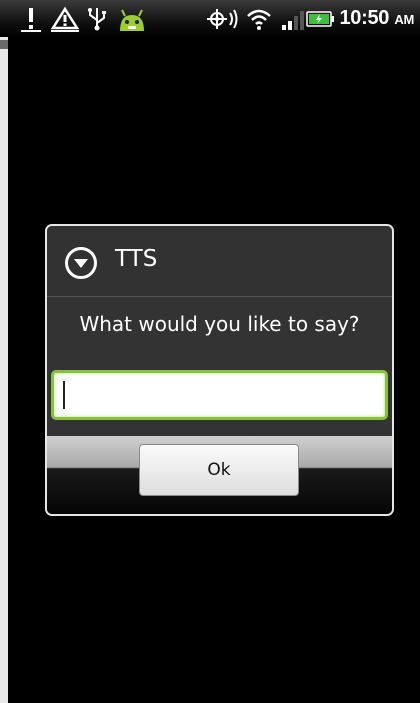 This screenshot has height=703, width=420. What do you see at coordinates (219, 324) in the screenshot?
I see `dialog-prompt: What would you like to say?` at bounding box center [219, 324].